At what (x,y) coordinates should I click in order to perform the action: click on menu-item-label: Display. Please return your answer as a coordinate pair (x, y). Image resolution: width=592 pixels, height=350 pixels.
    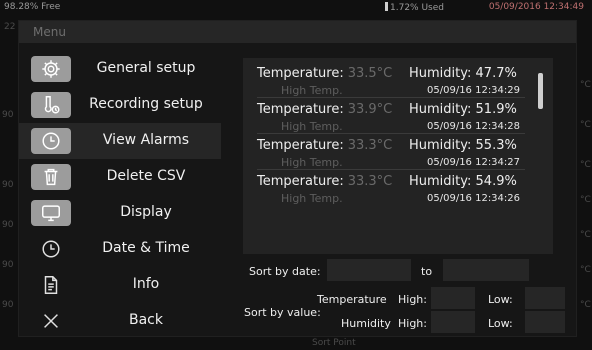
    Looking at the image, I should click on (146, 212).